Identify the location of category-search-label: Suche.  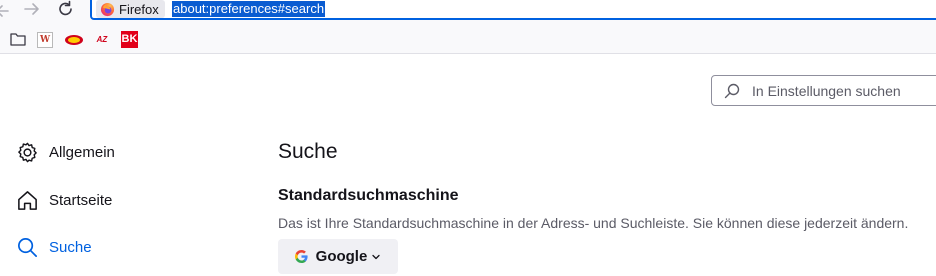
(70, 247).